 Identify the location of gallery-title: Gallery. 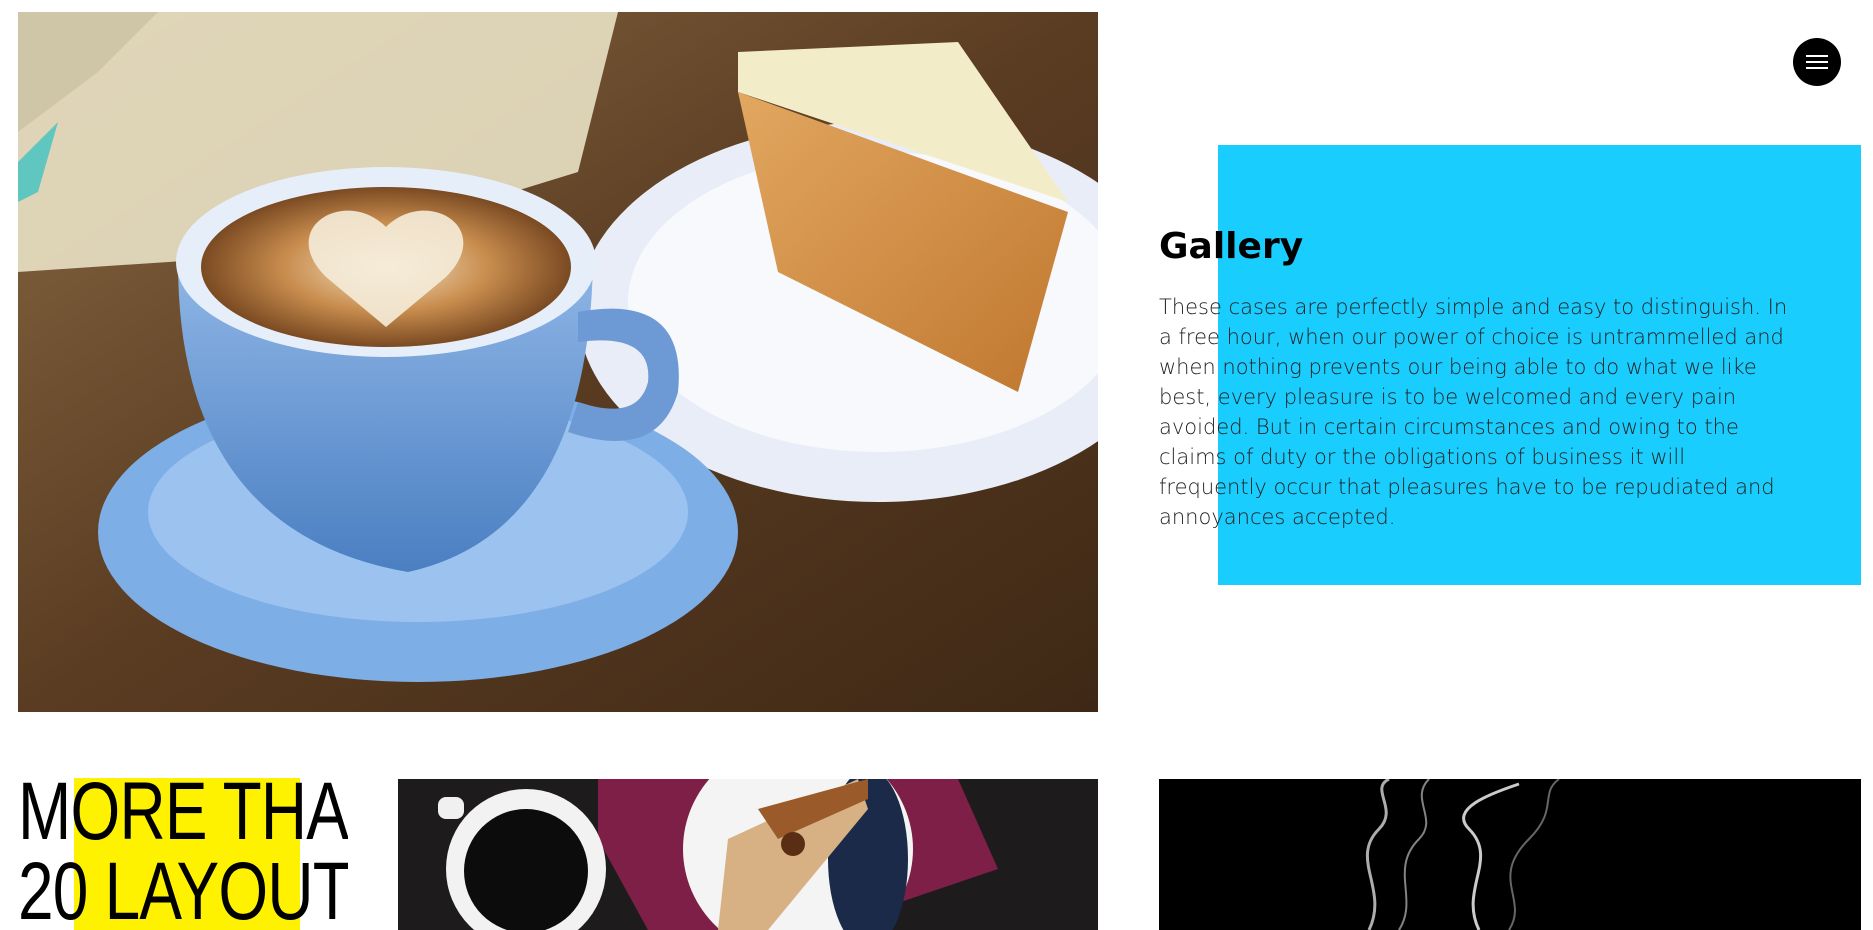
(1231, 246).